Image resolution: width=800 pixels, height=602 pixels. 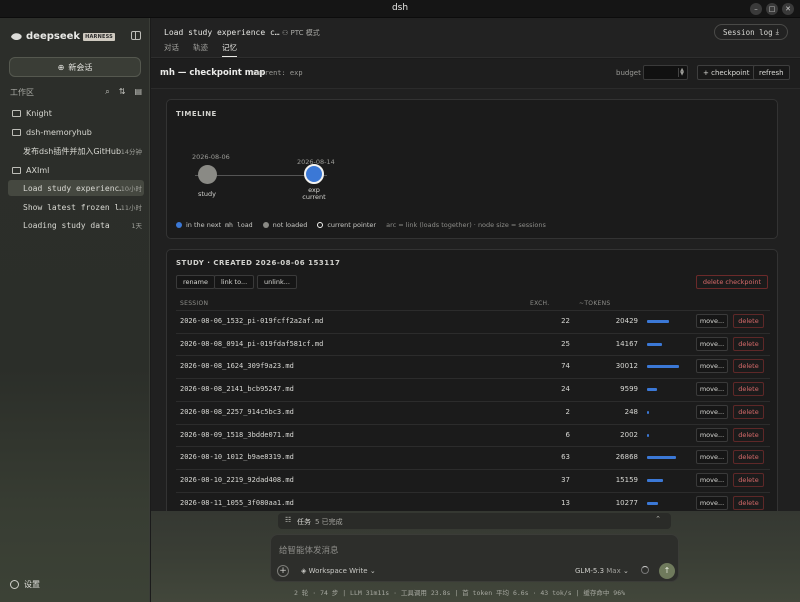 I want to click on column-header-exch: EXCH., so click(x=540, y=303).